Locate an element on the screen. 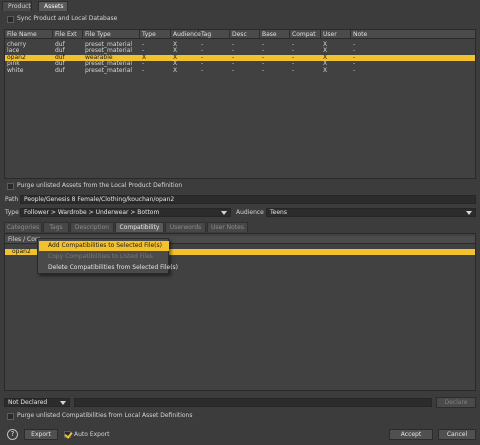  table-row: pink duf preset_material - X - - - - X - is located at coordinates (240, 64).